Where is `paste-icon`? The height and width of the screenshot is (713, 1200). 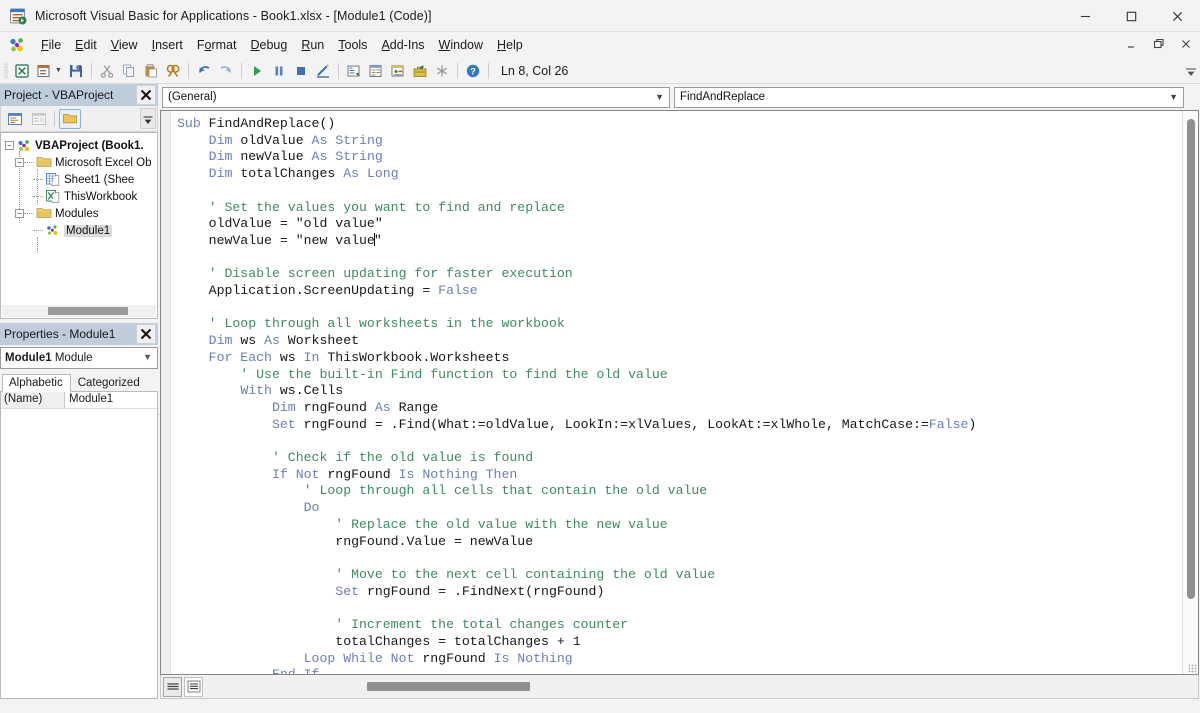
paste-icon is located at coordinates (151, 71).